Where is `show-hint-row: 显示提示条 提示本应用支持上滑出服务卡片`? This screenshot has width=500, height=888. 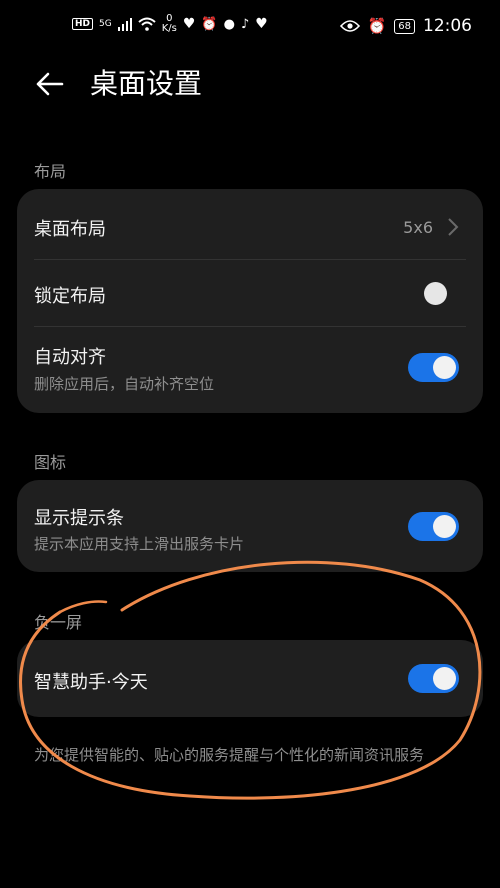
show-hint-row: 显示提示条 提示本应用支持上滑出服务卡片 is located at coordinates (250, 526).